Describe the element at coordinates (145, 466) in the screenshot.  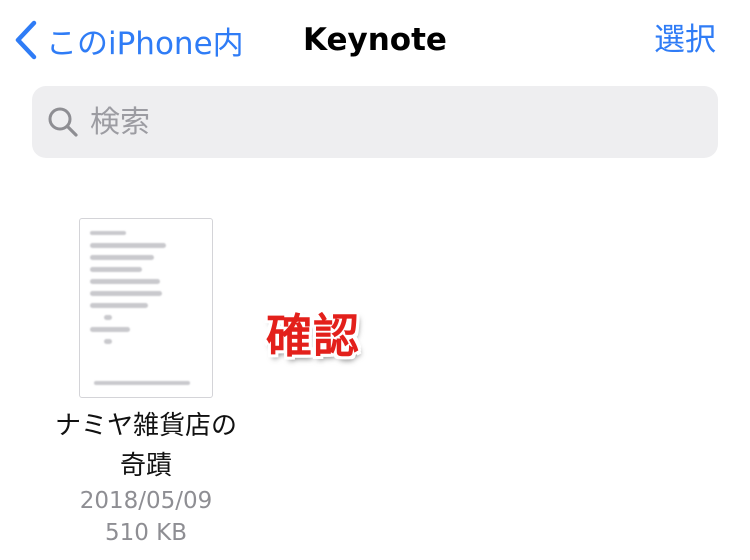
I see `file-name-line-2: 奇蹟` at that location.